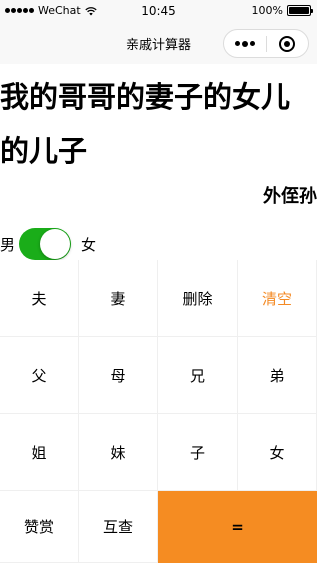  Describe the element at coordinates (39, 298) in the screenshot. I see `key-husband: 夫` at that location.